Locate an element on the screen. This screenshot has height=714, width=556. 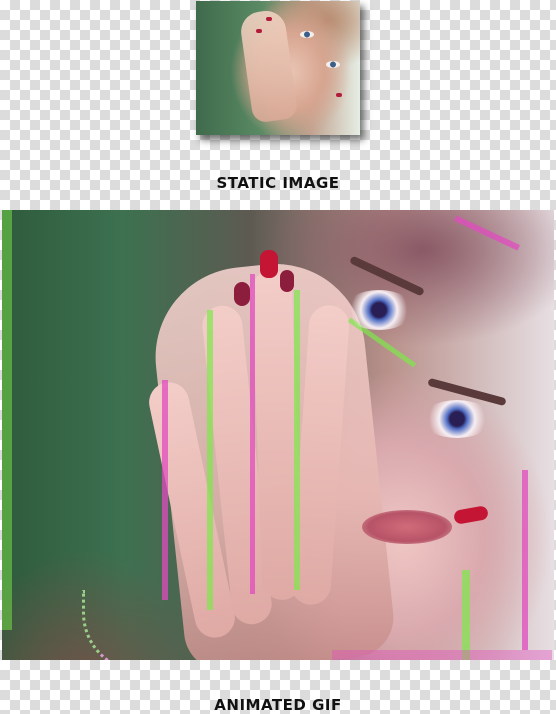
static-portrait-image is located at coordinates (278, 68).